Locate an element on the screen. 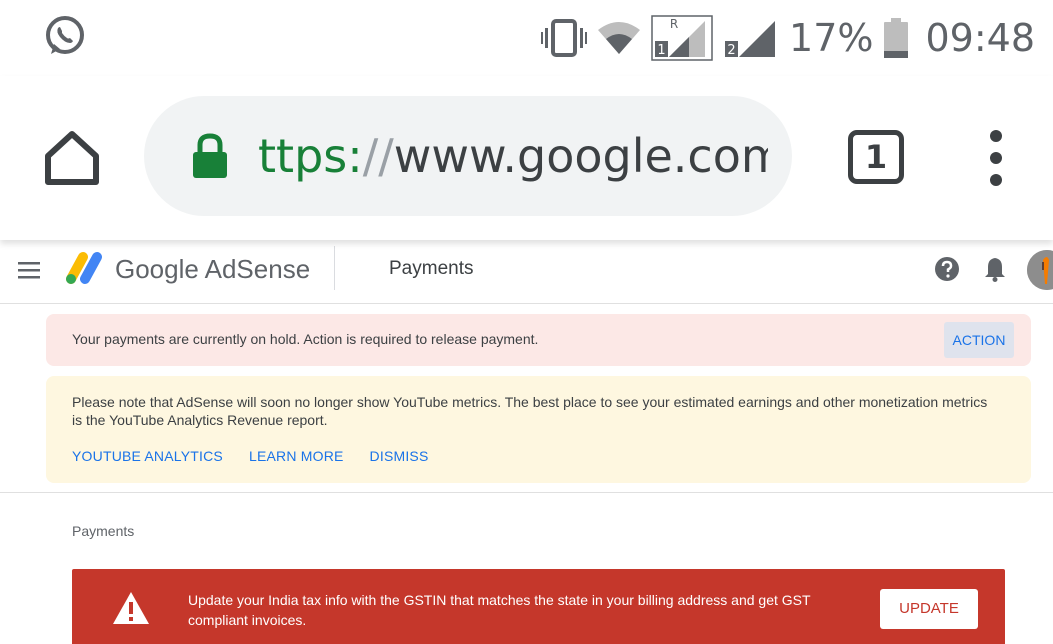  notifications-icon is located at coordinates (995, 269).